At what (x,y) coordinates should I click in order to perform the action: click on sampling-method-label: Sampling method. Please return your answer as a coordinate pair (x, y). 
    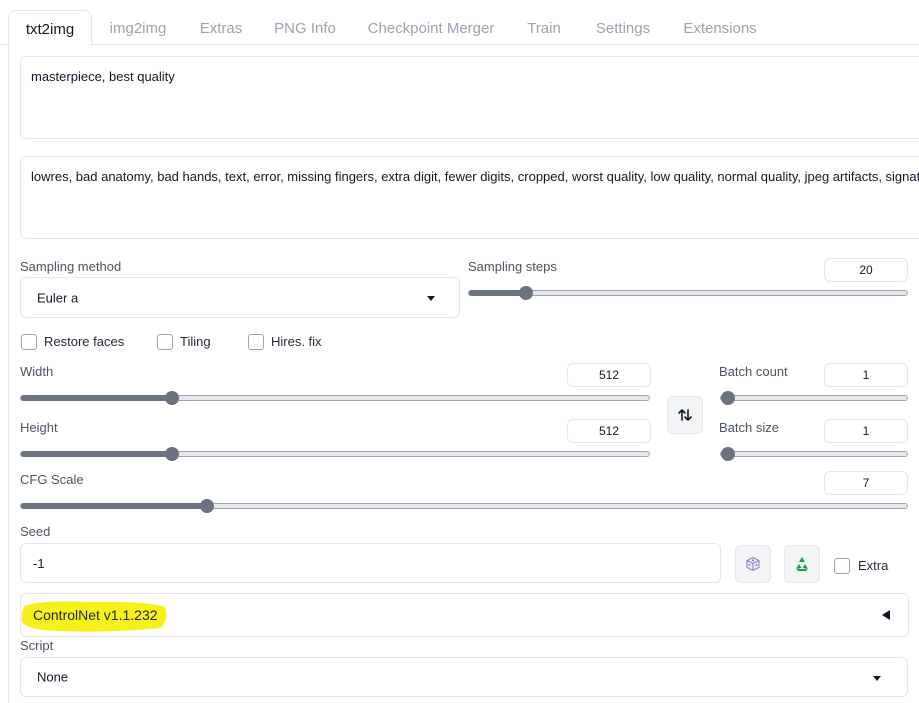
    Looking at the image, I should click on (71, 266).